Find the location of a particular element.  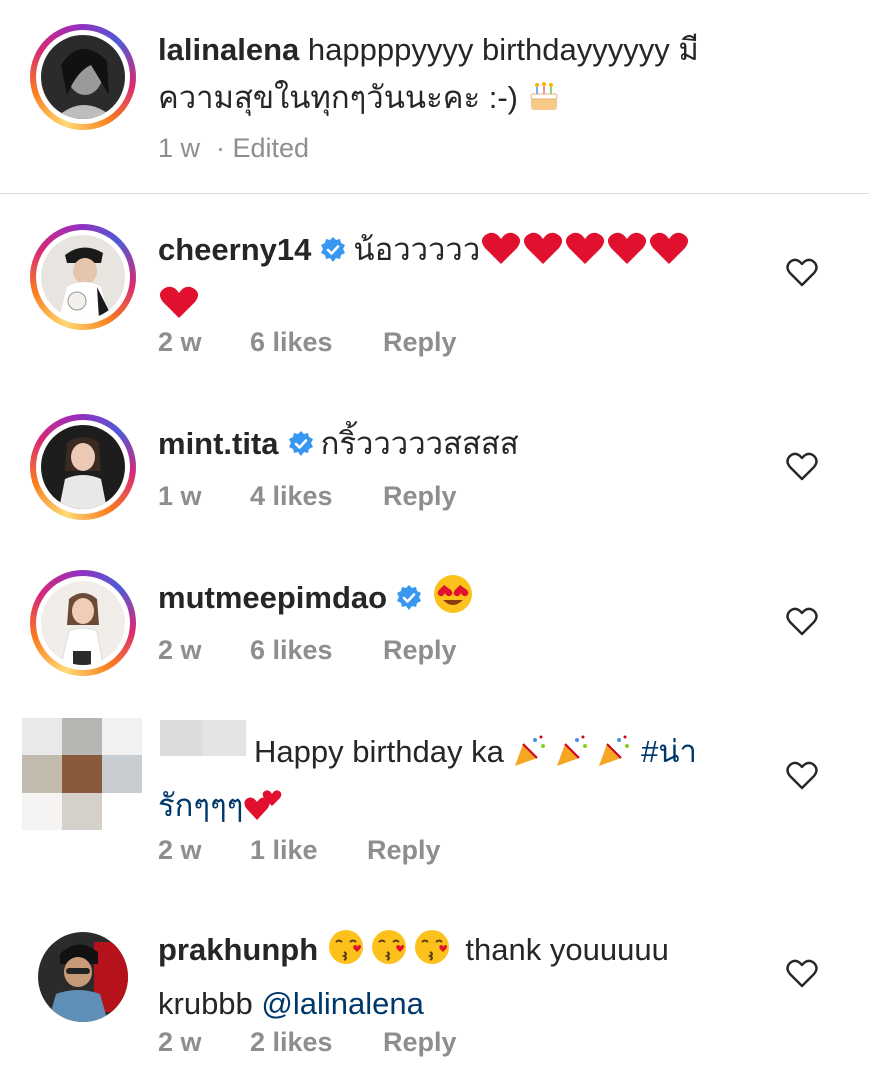

heart-eyes-icon is located at coordinates (453, 601).